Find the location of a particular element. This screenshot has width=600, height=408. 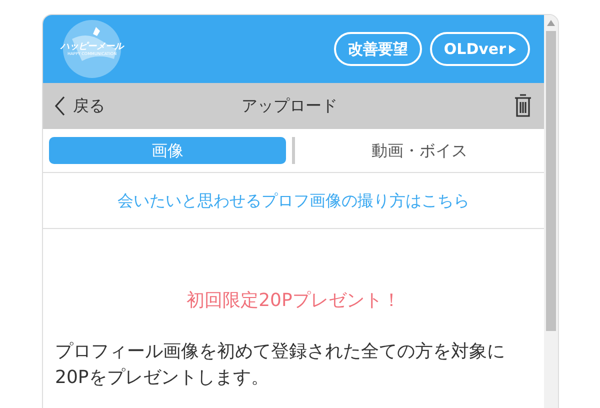

chevron-left-icon is located at coordinates (60, 106).